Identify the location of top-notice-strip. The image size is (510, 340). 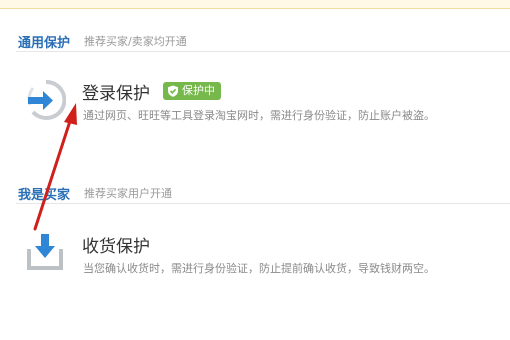
(255, 4).